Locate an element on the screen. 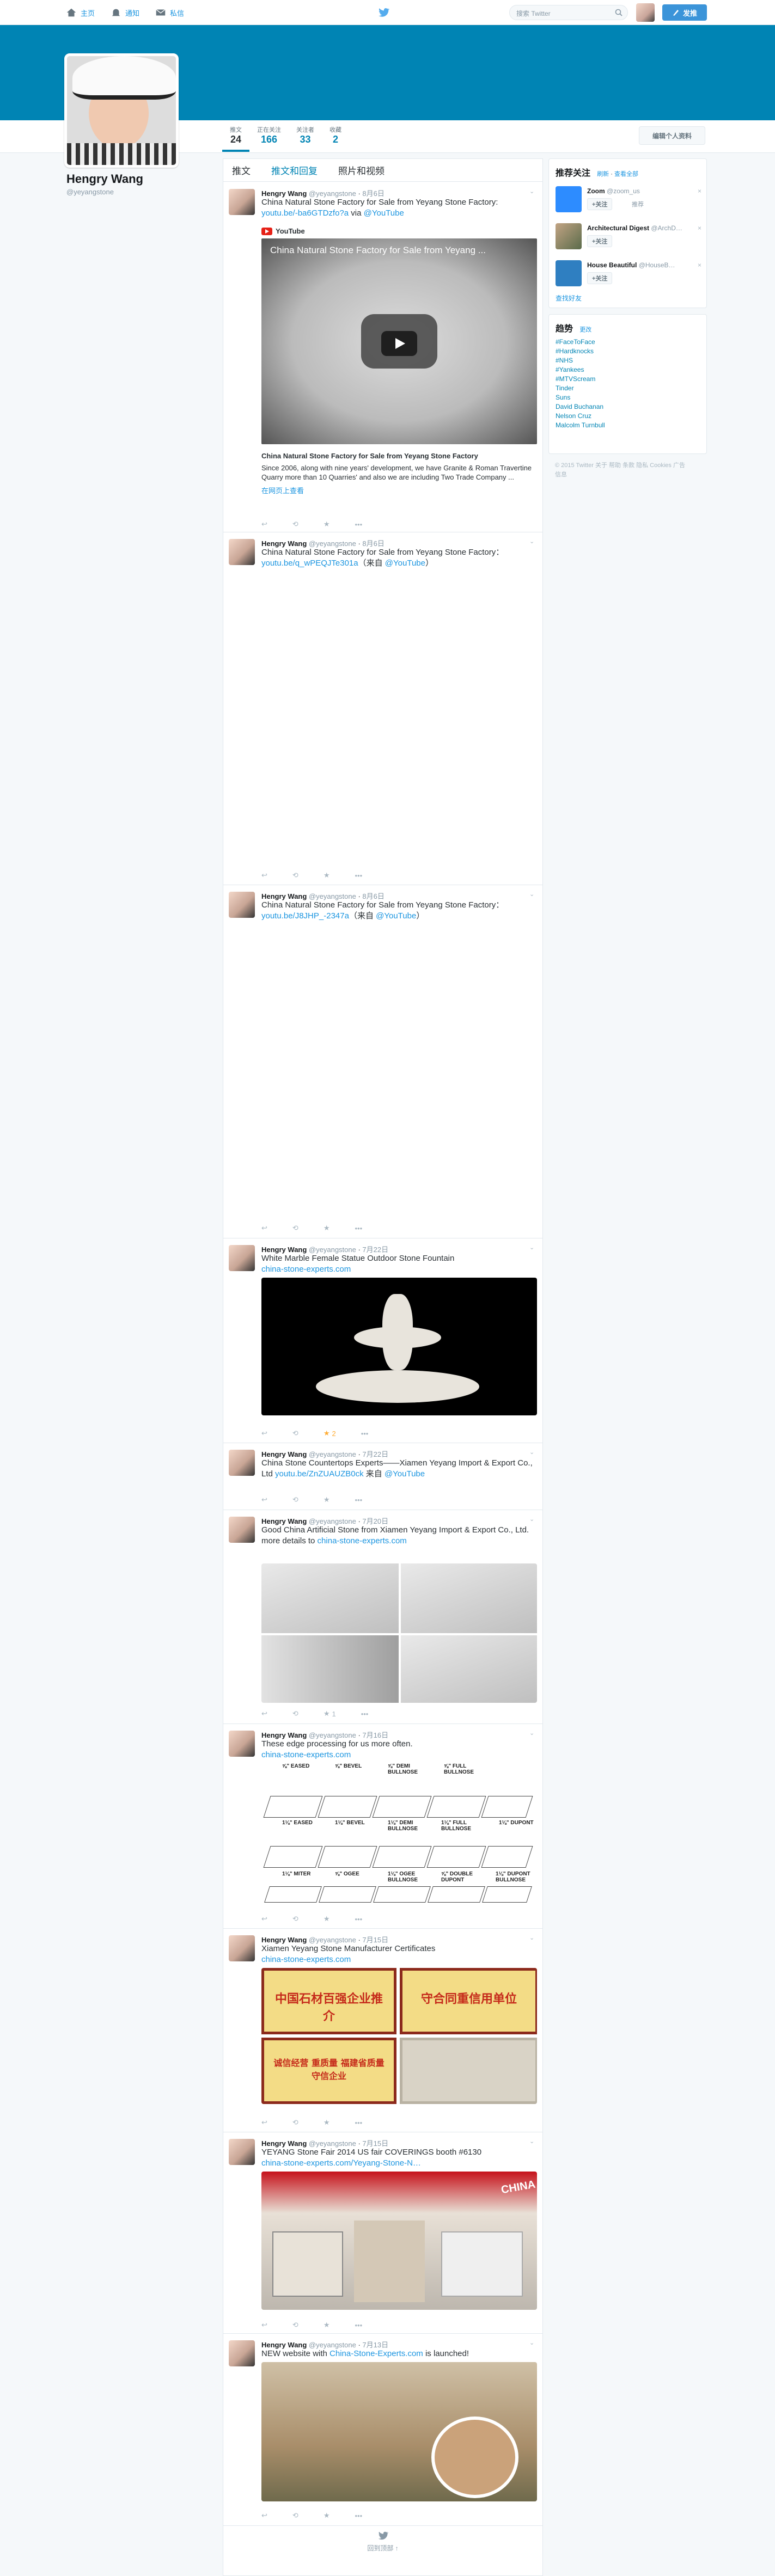  trend-item: David Buchanan is located at coordinates (581, 407).